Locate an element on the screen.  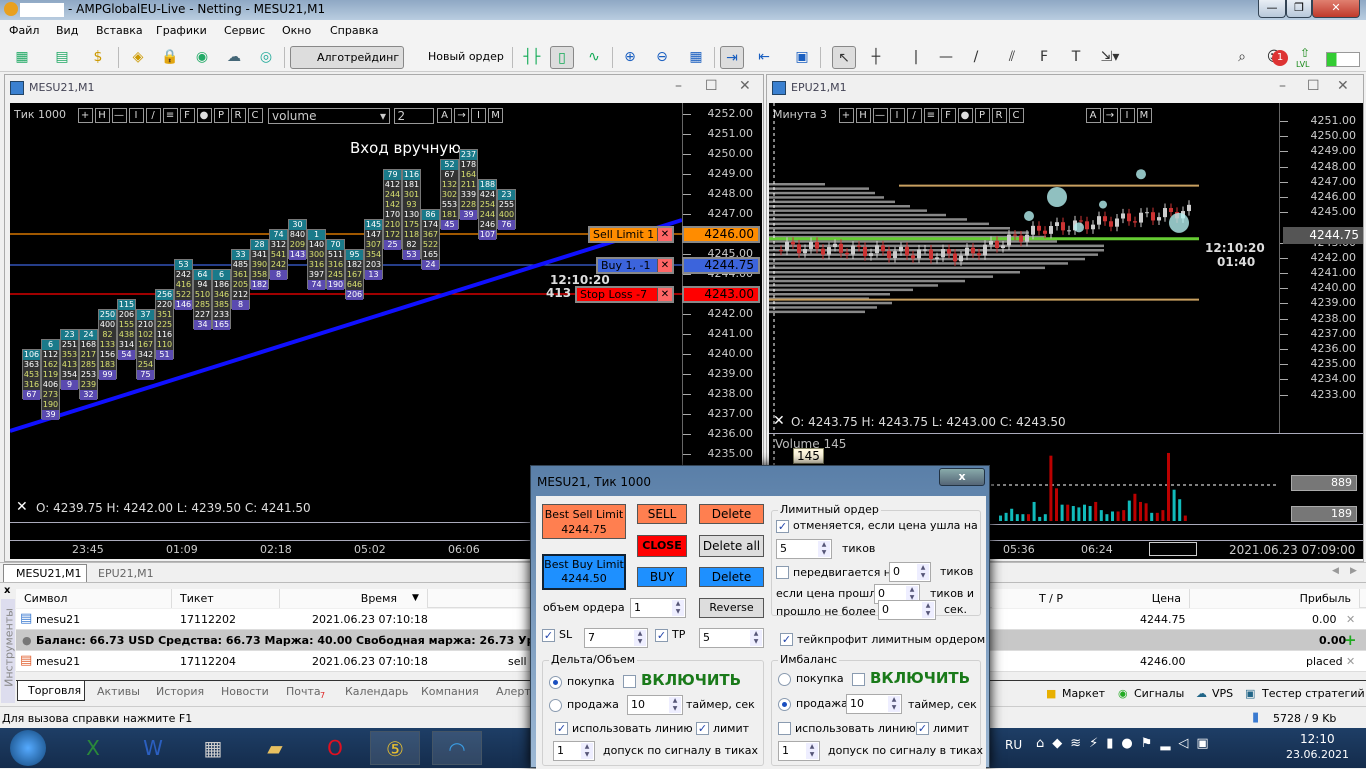
maximize-button: ❐ is located at coordinates (1299, 9).